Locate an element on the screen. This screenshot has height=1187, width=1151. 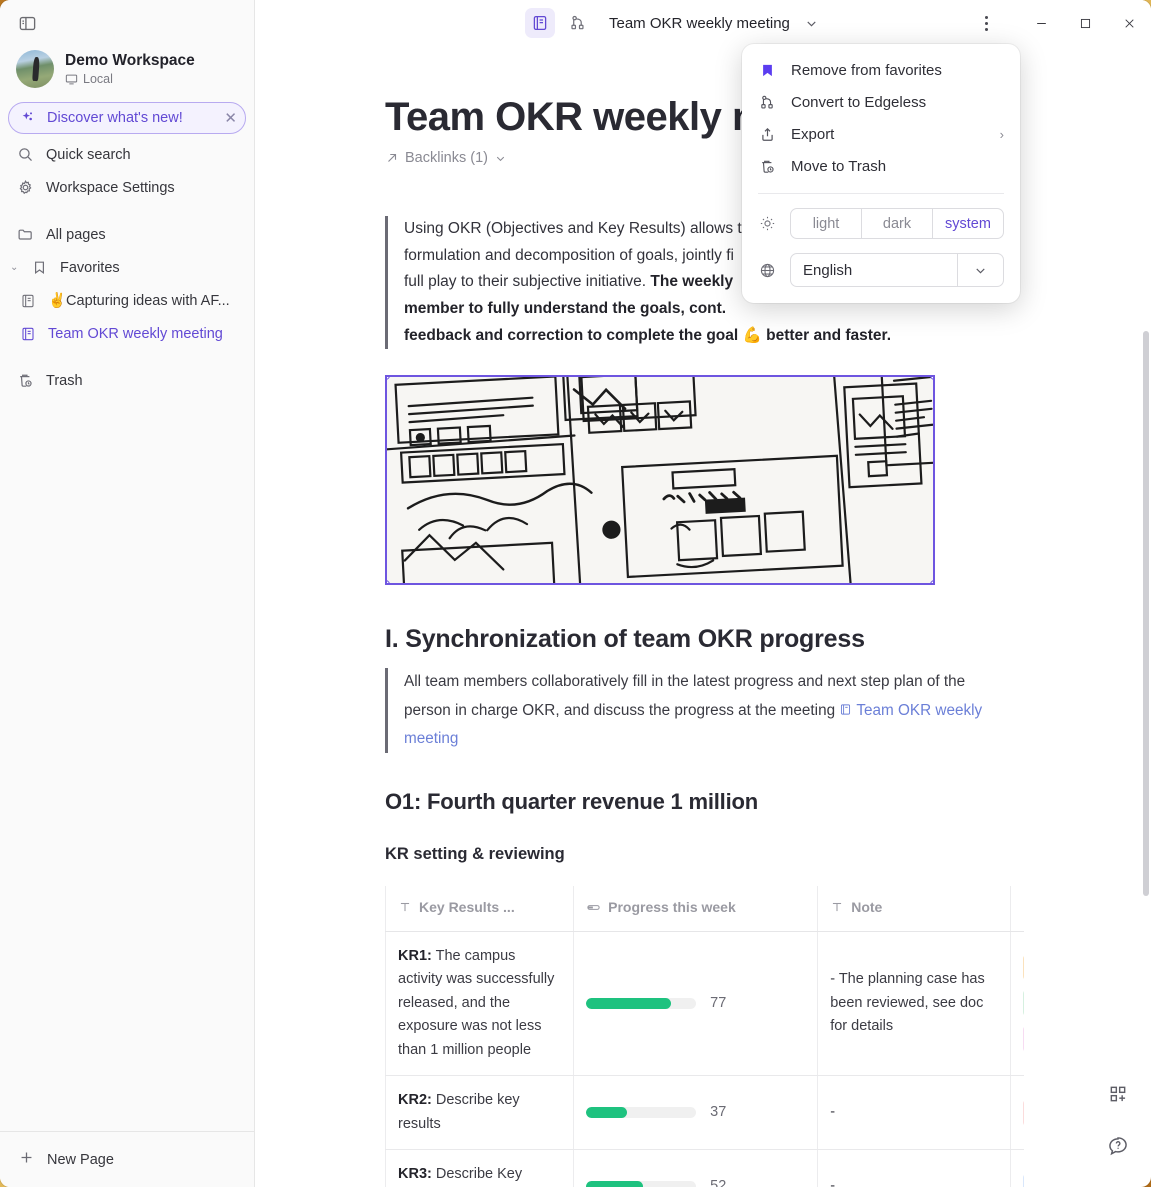
plan-tag: Record specific is located at coordinates (1023, 1179).